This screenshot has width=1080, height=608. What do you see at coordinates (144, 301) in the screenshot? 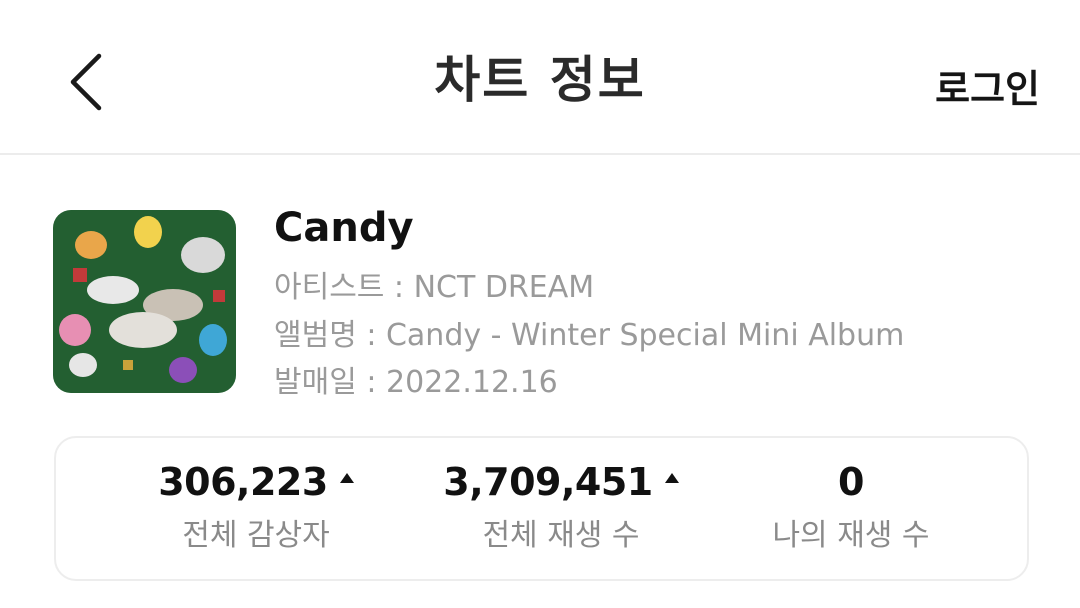
I see `album-cover-image` at bounding box center [144, 301].